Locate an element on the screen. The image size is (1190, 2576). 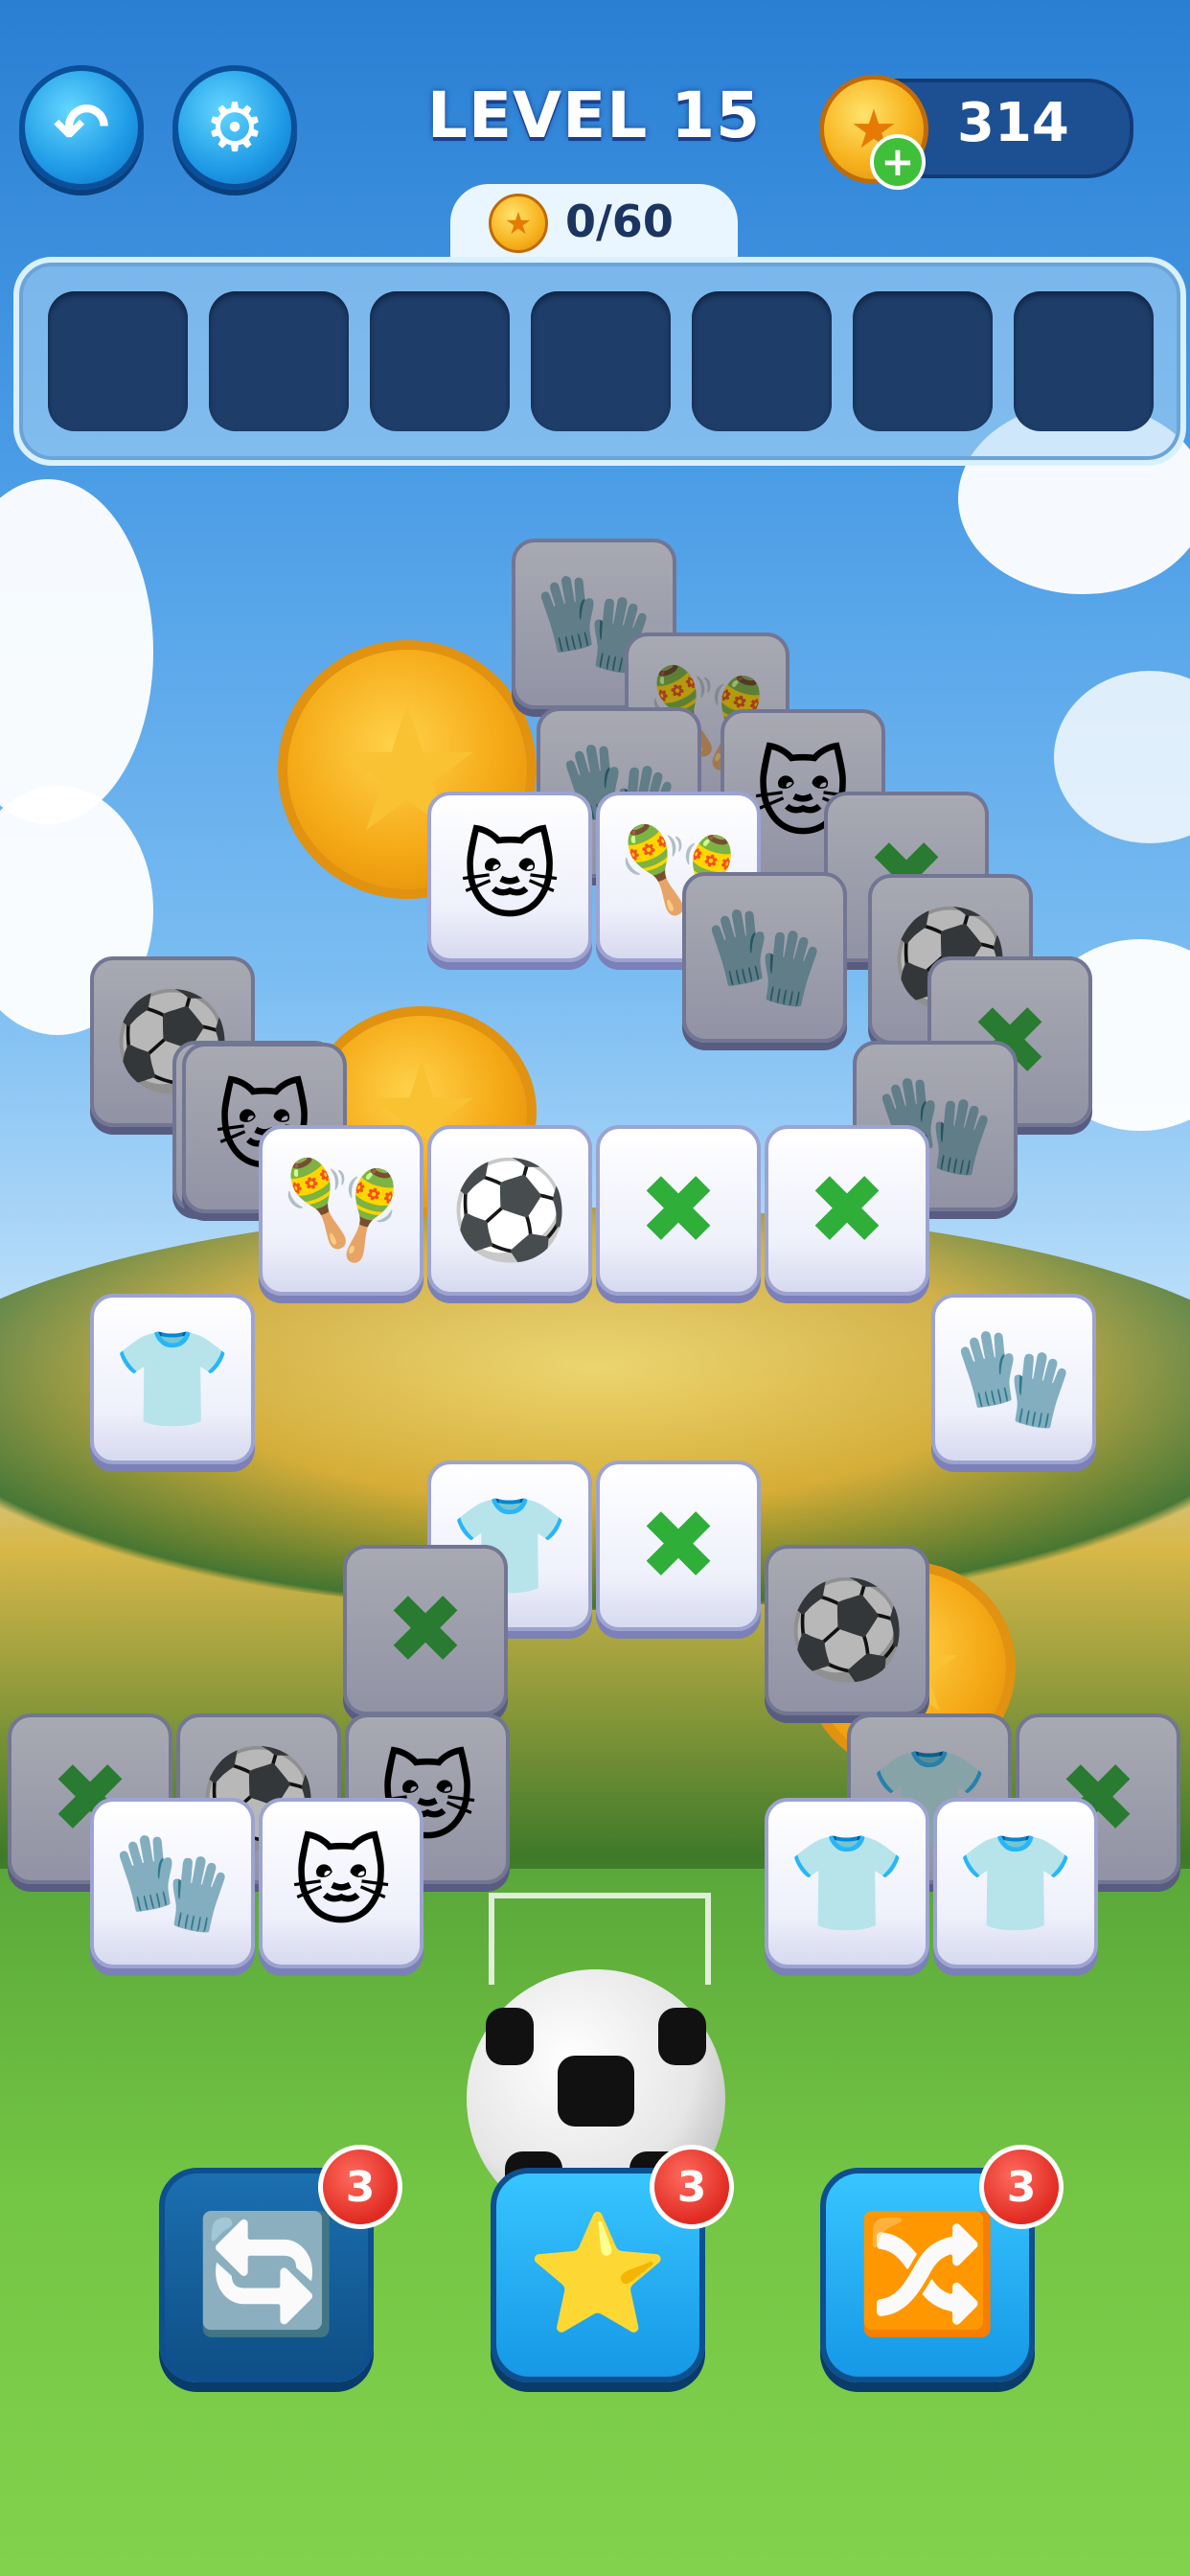
undo-arrow-icon: ↶ is located at coordinates (82, 127).